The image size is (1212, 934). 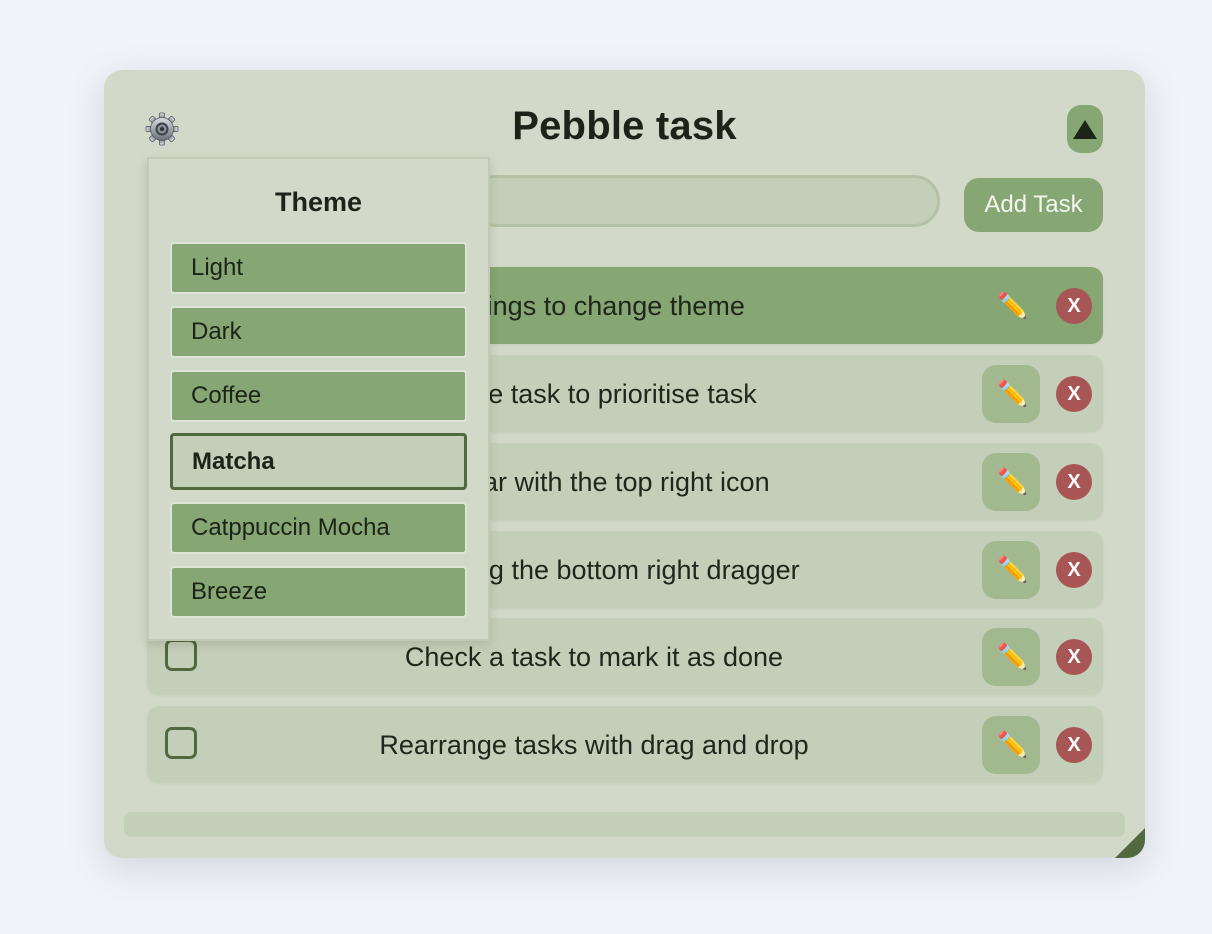 I want to click on theme-option-matcha: Matcha, so click(x=318, y=461).